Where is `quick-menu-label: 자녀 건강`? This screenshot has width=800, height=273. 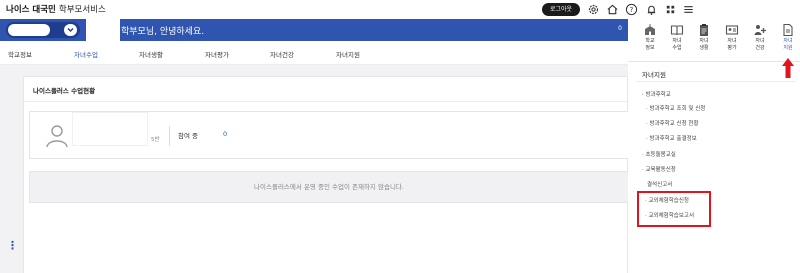
quick-menu-label: 자녀 건강 is located at coordinates (760, 44).